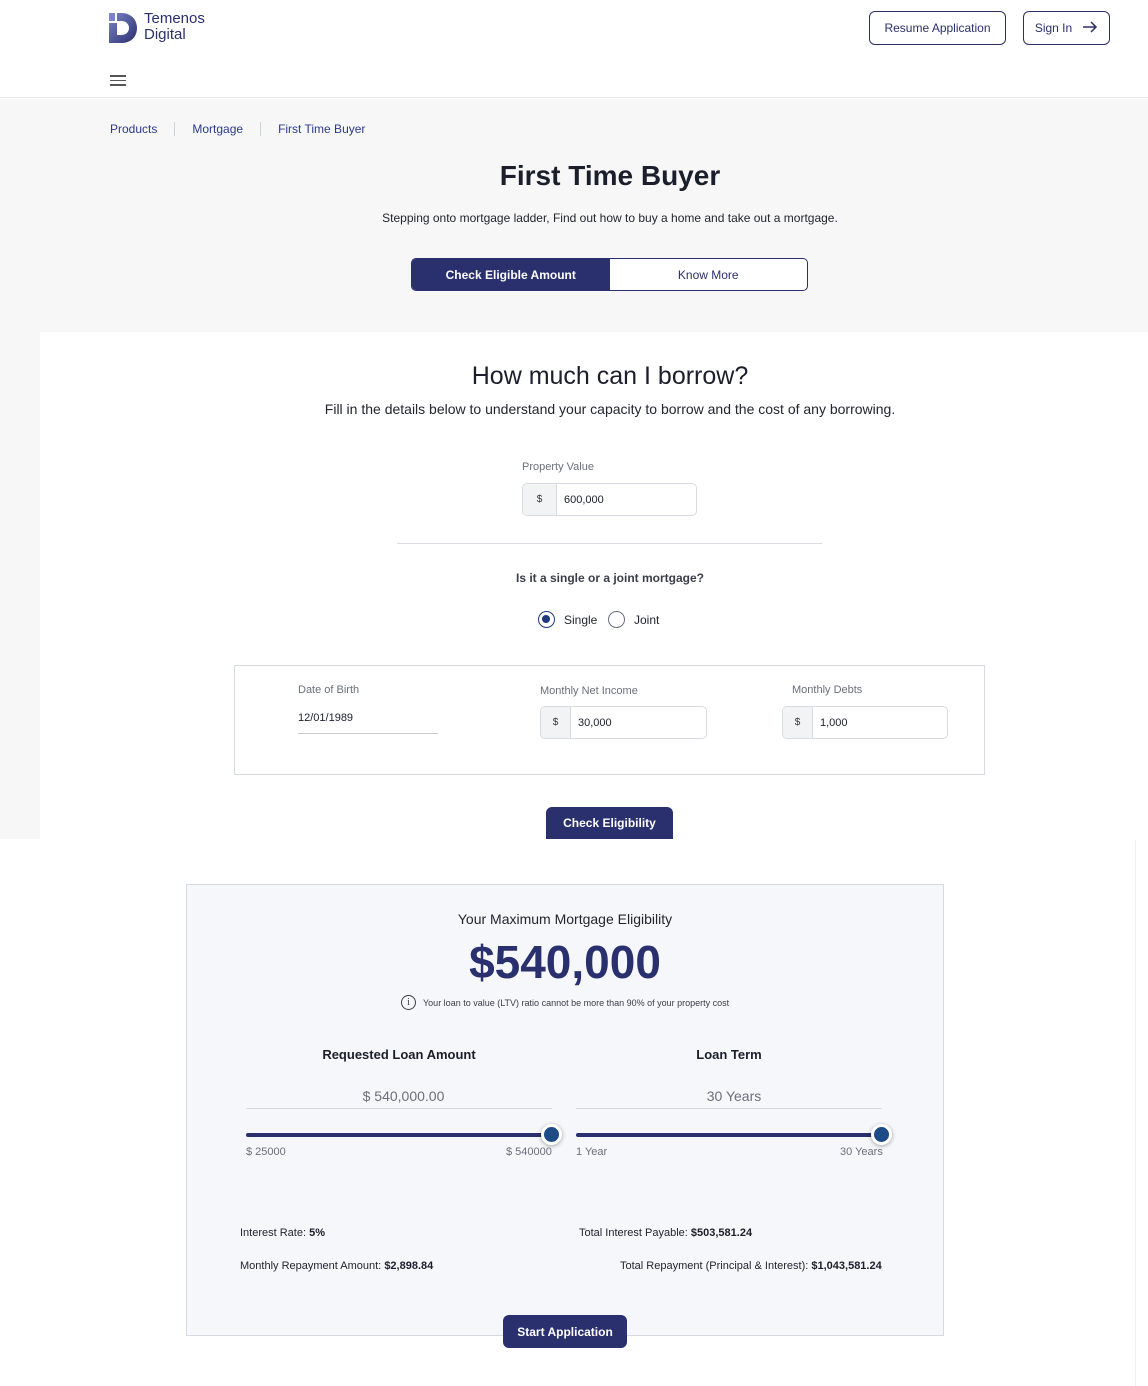 The height and width of the screenshot is (1386, 1148). What do you see at coordinates (123, 27) in the screenshot?
I see `logo-icon` at bounding box center [123, 27].